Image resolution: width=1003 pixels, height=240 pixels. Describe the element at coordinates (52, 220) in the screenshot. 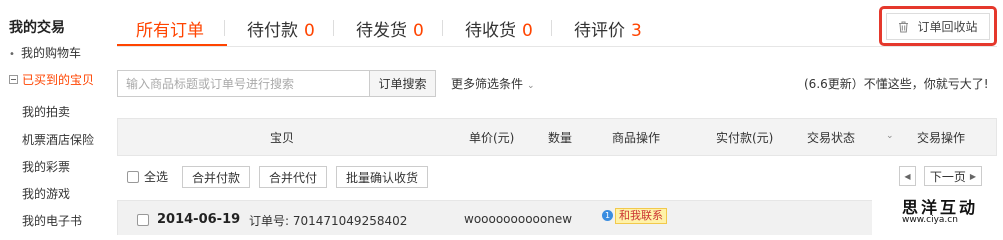

I see `sidebar-item-ebooks: 我的电子书` at that location.